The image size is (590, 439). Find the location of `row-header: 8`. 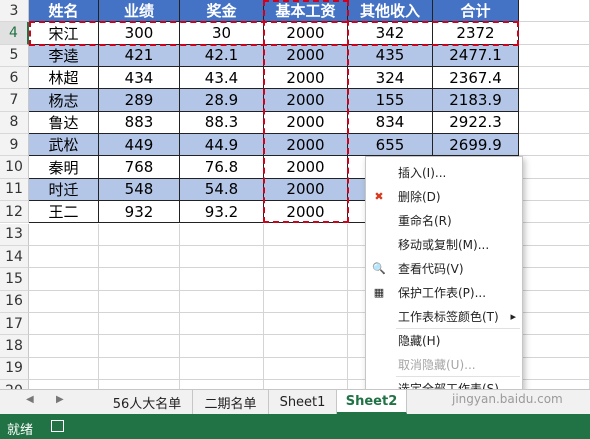

row-header: 8 is located at coordinates (14, 123).